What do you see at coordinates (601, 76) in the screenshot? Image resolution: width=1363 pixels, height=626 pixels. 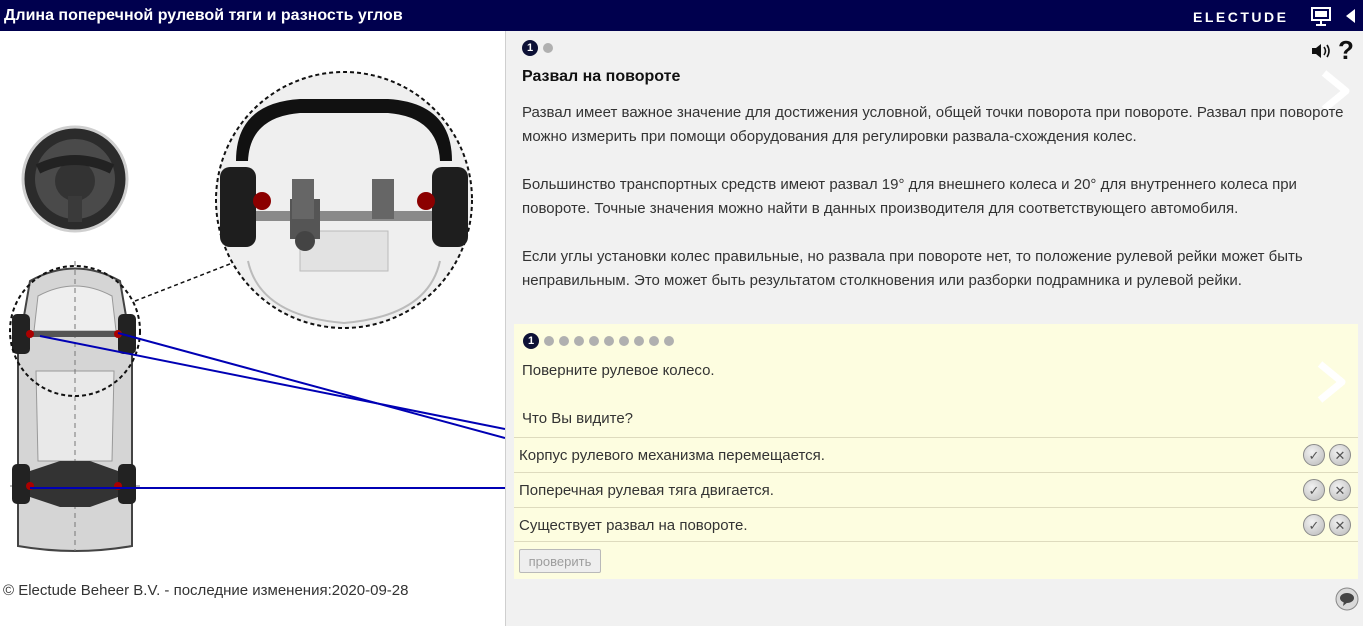 I see `section-heading: Развал на повороте` at bounding box center [601, 76].